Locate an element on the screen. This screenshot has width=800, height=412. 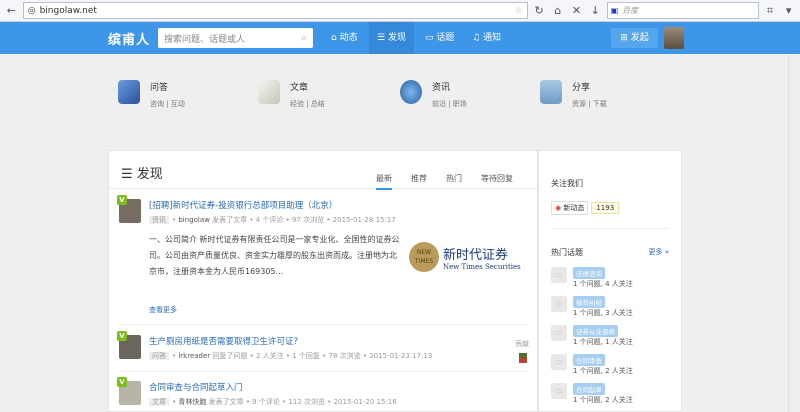
logo-seal: NEW TIMES is located at coordinates (424, 257).